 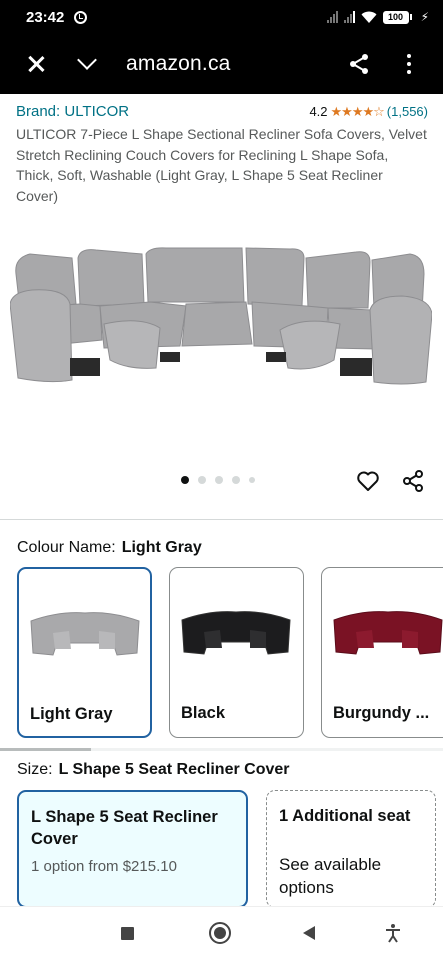 I want to click on image-carousel-dots, so click(x=218, y=480).